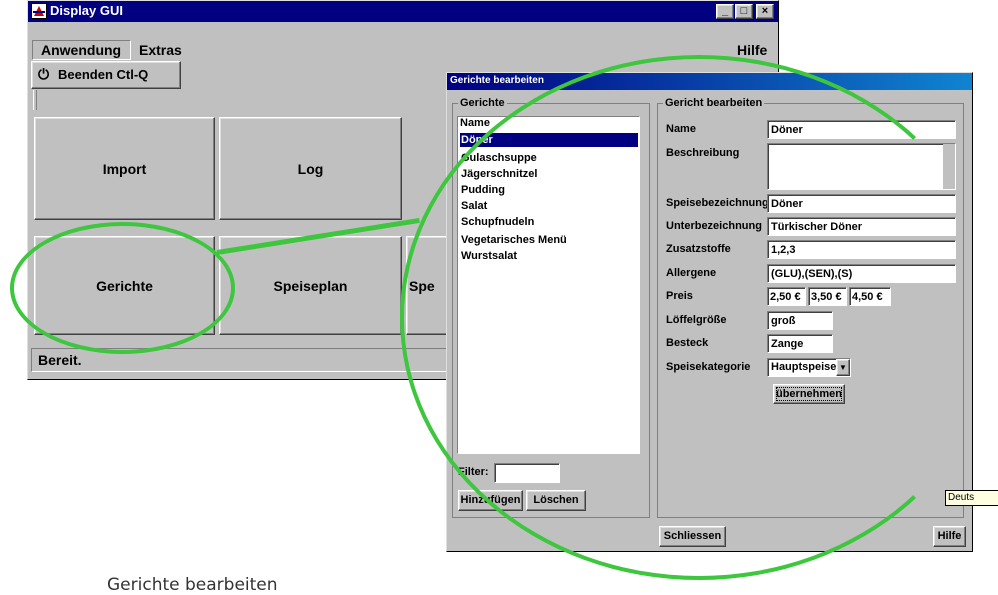  What do you see at coordinates (765, 11) in the screenshot?
I see `close-button: ×` at bounding box center [765, 11].